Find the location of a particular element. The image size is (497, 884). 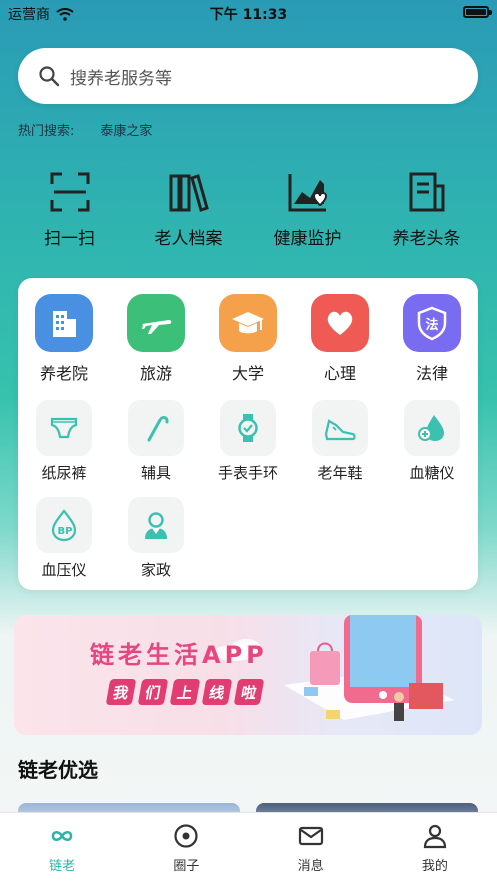

graduation-cap-icon is located at coordinates (248, 323).